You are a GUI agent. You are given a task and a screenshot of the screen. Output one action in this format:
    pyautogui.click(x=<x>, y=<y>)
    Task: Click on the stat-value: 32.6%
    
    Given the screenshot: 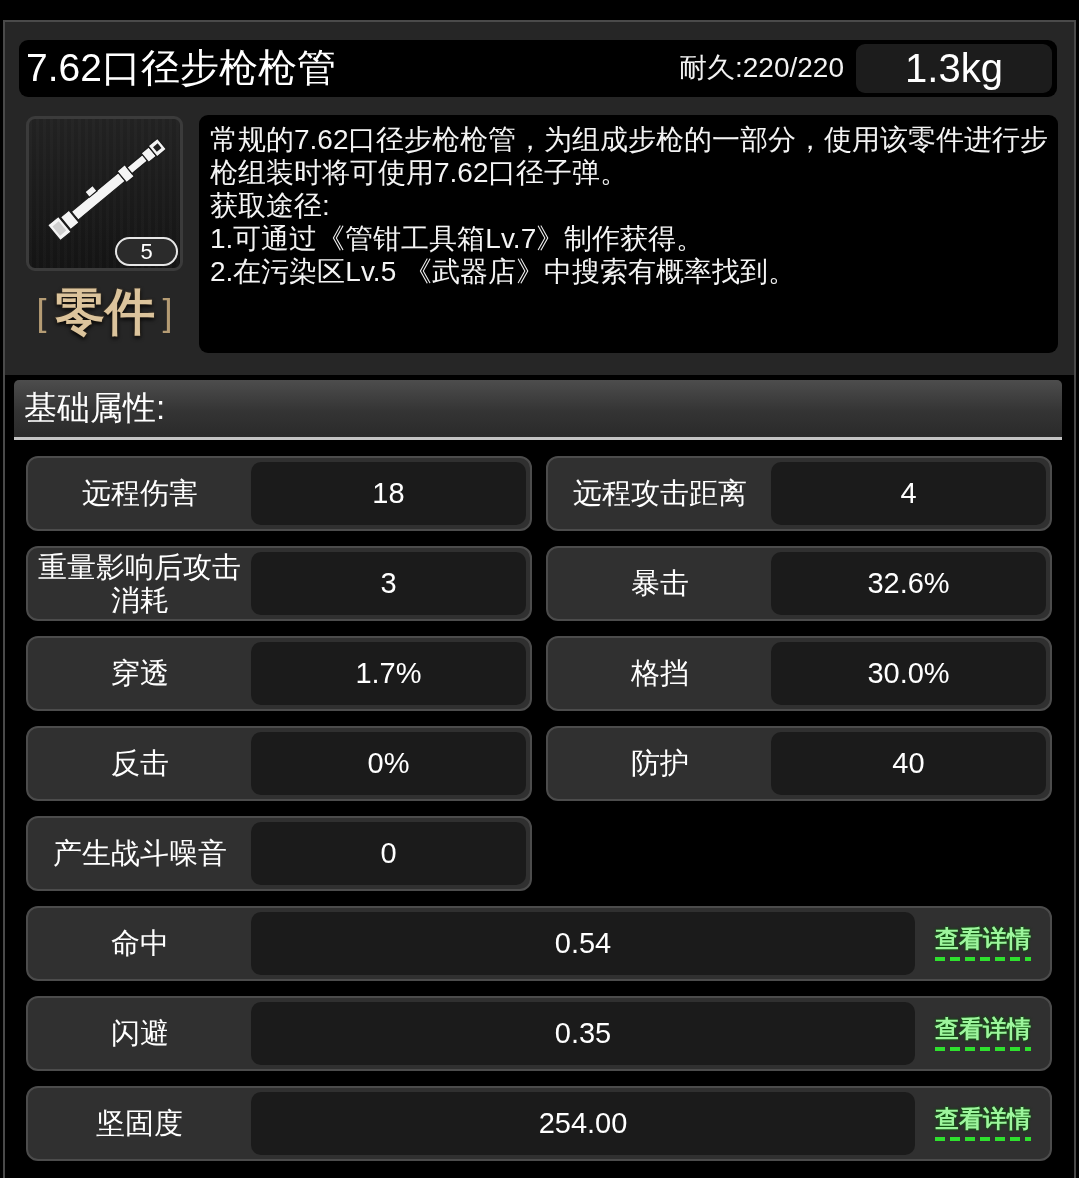 What is the action you would take?
    pyautogui.click(x=908, y=583)
    